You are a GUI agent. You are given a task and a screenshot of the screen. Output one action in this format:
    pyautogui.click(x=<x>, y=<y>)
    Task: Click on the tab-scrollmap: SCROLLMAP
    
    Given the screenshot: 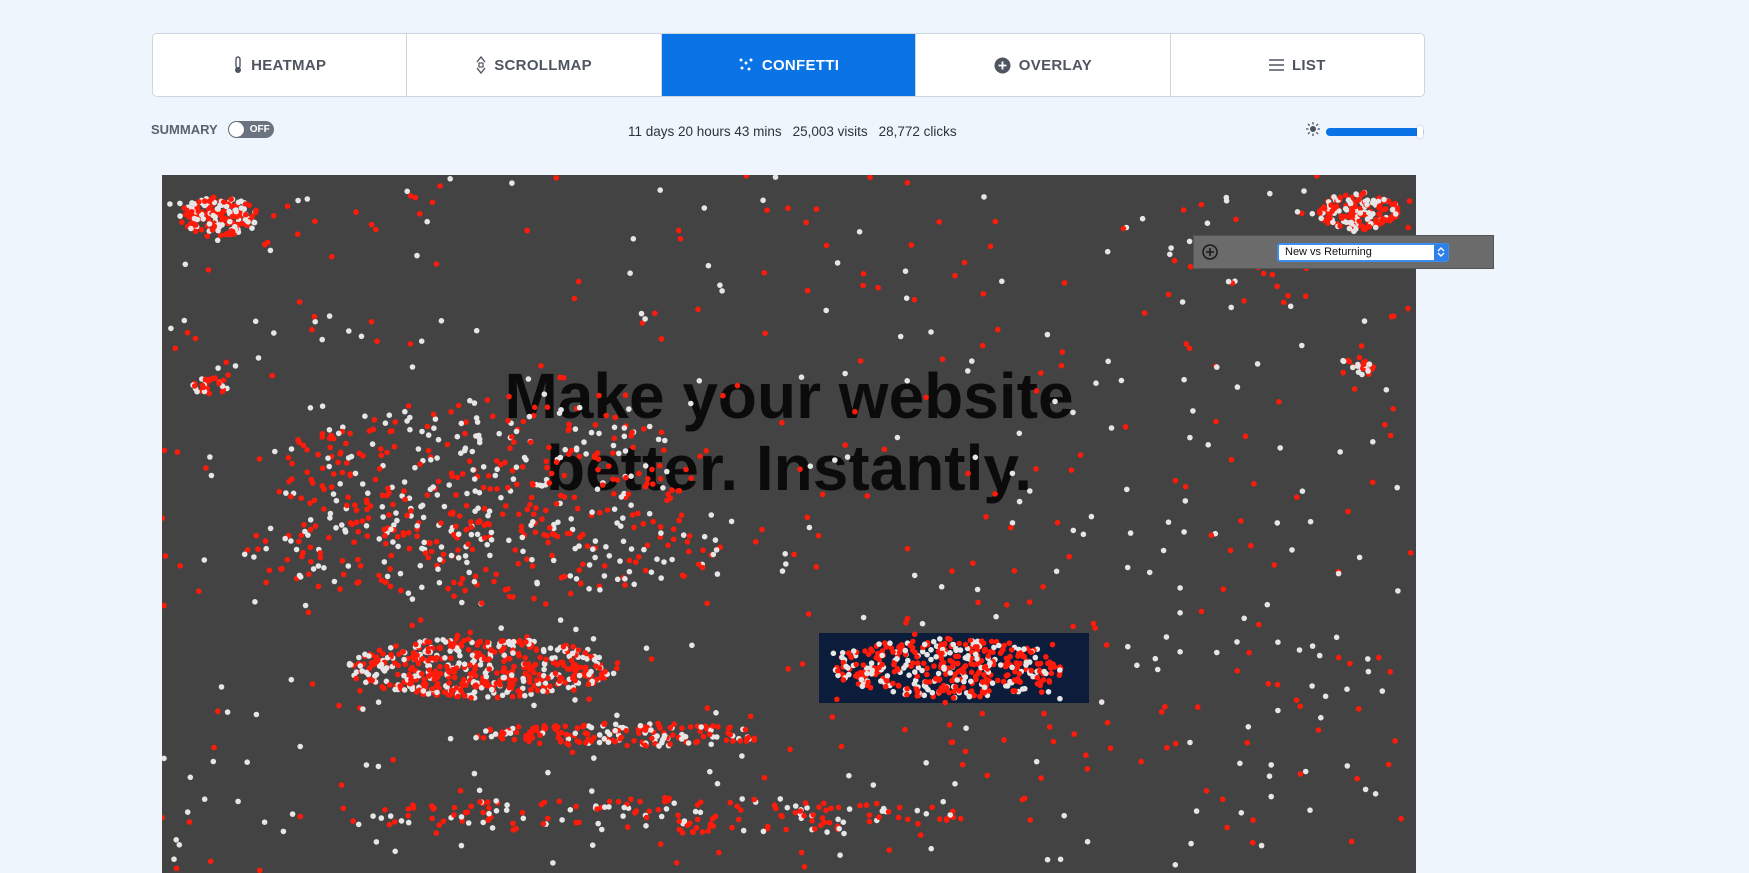 What is the action you would take?
    pyautogui.click(x=534, y=65)
    